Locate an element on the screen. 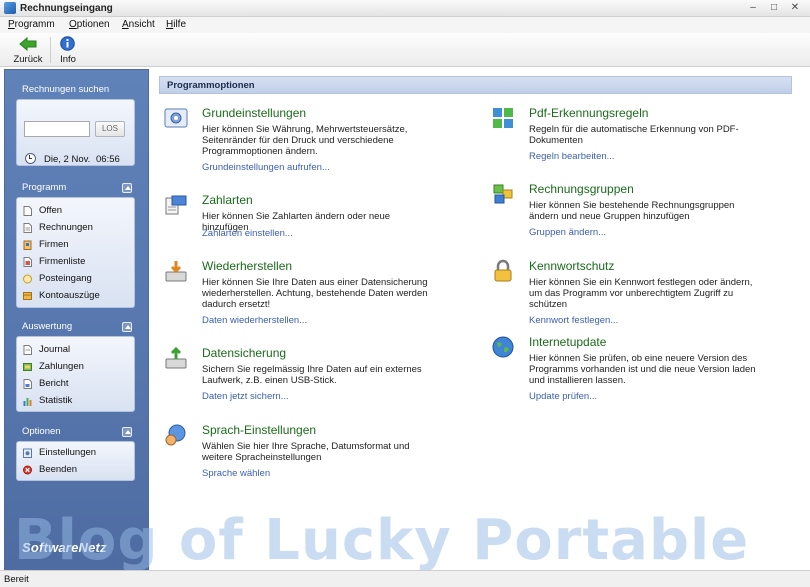 Image resolution: width=810 pixels, height=587 pixels. programm-panel-title: Programm is located at coordinates (44, 187).